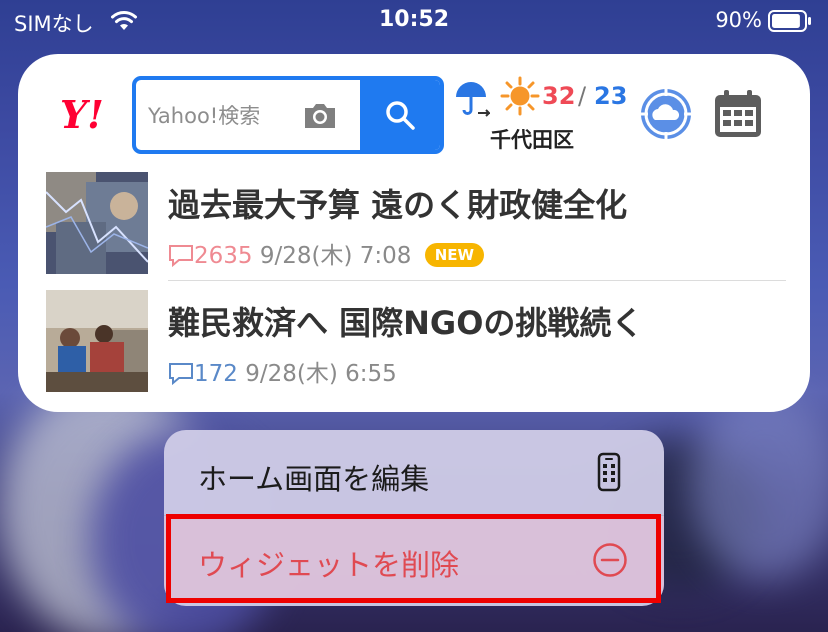 The height and width of the screenshot is (632, 828). I want to click on selection-highlight, so click(413, 558).